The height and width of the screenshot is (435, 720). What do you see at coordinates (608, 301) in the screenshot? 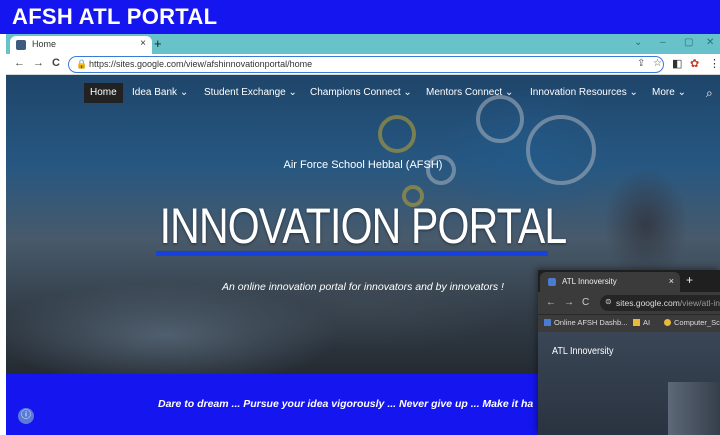
I see `site-info-icon: ⊜` at bounding box center [608, 301].